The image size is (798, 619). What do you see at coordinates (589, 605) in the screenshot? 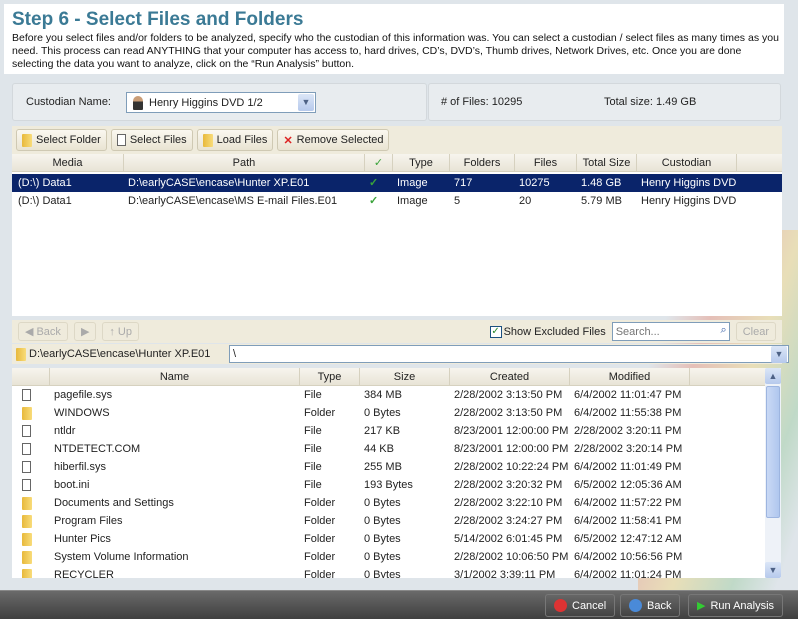
I see `cancel-label: Cancel` at bounding box center [589, 605].